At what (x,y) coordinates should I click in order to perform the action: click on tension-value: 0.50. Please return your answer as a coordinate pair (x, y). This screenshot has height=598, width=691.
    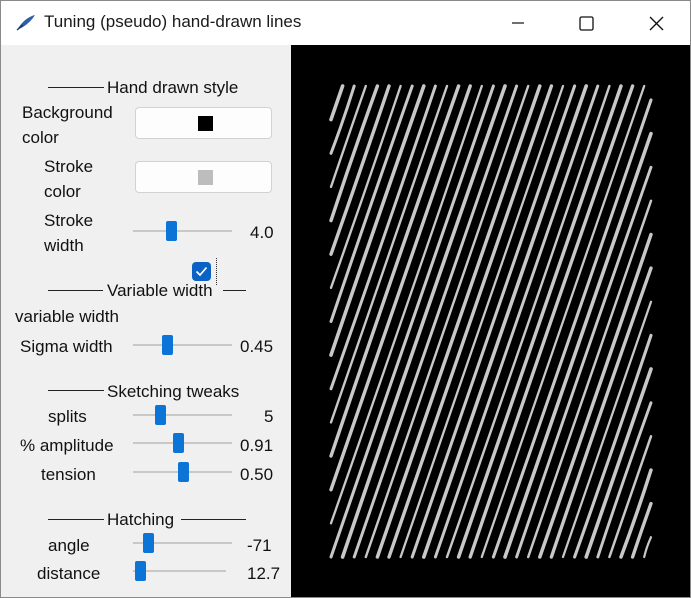
    Looking at the image, I should click on (257, 474).